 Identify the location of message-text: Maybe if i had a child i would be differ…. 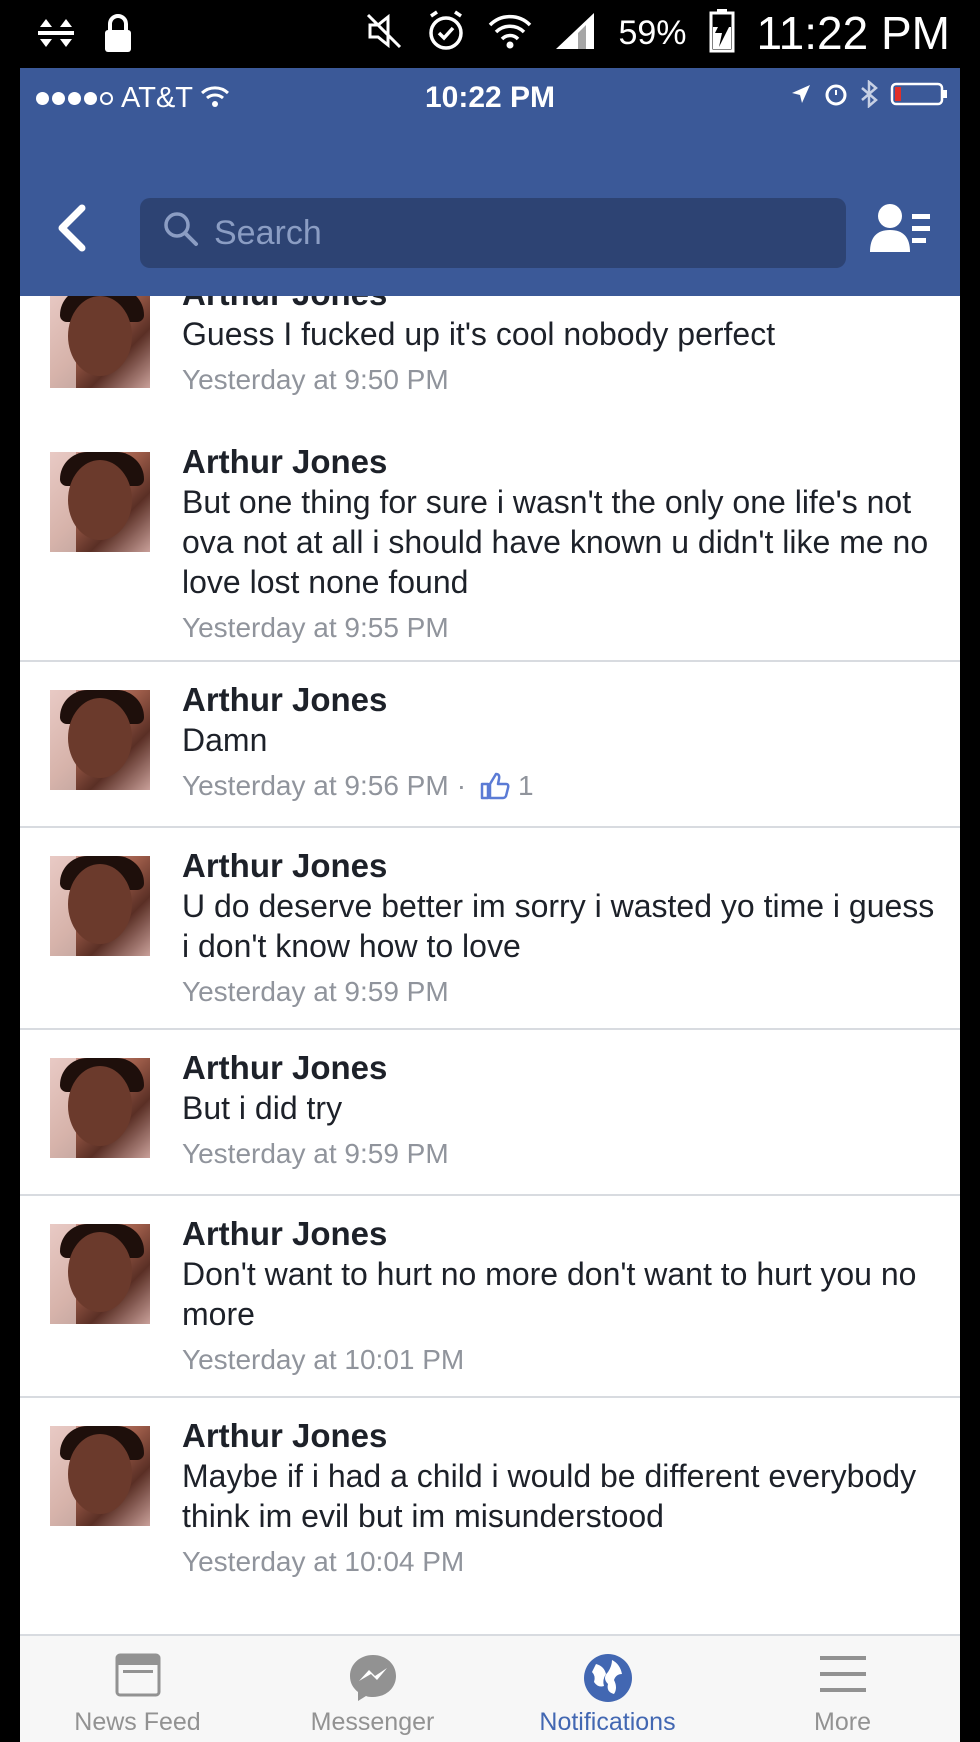
(549, 1496).